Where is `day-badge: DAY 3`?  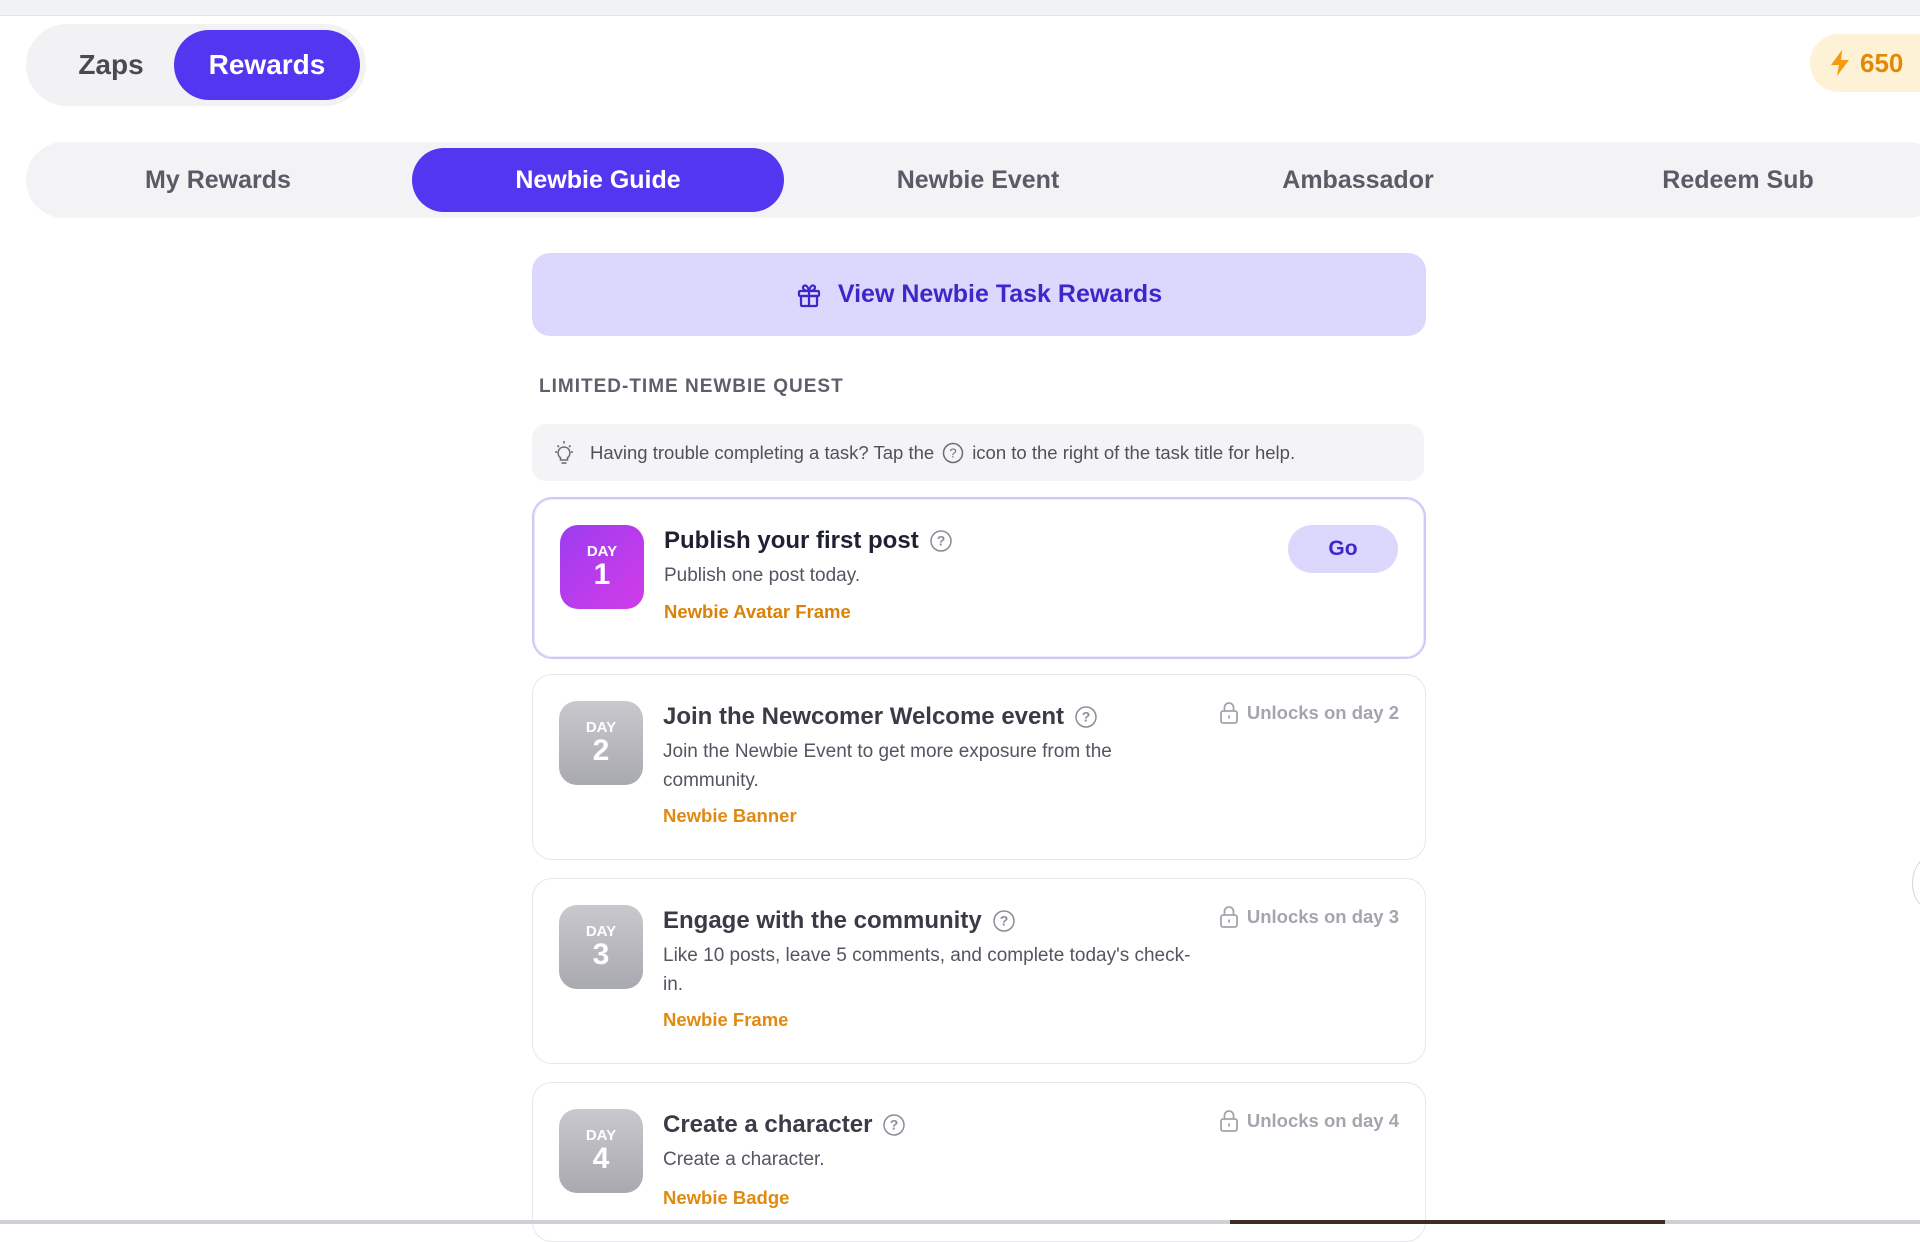 day-badge: DAY 3 is located at coordinates (601, 947).